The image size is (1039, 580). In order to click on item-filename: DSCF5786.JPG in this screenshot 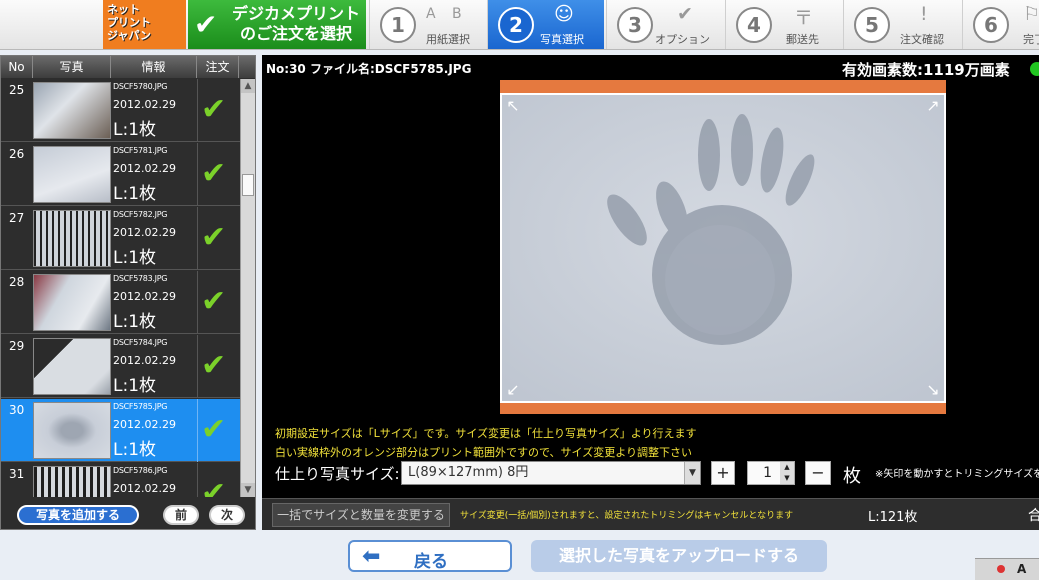, I will do `click(140, 470)`.